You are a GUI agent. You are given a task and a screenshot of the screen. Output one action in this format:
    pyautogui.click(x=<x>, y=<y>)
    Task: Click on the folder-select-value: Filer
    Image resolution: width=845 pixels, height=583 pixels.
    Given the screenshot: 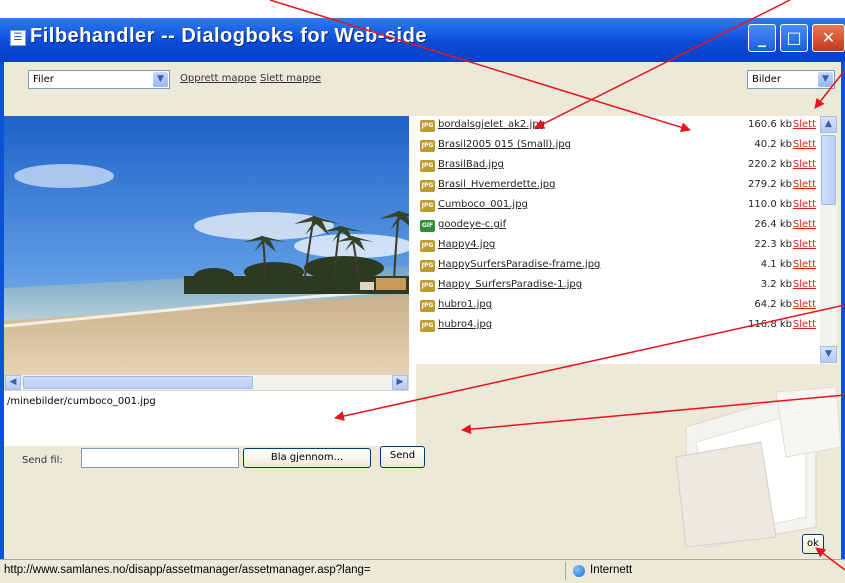 What is the action you would take?
    pyautogui.click(x=43, y=79)
    